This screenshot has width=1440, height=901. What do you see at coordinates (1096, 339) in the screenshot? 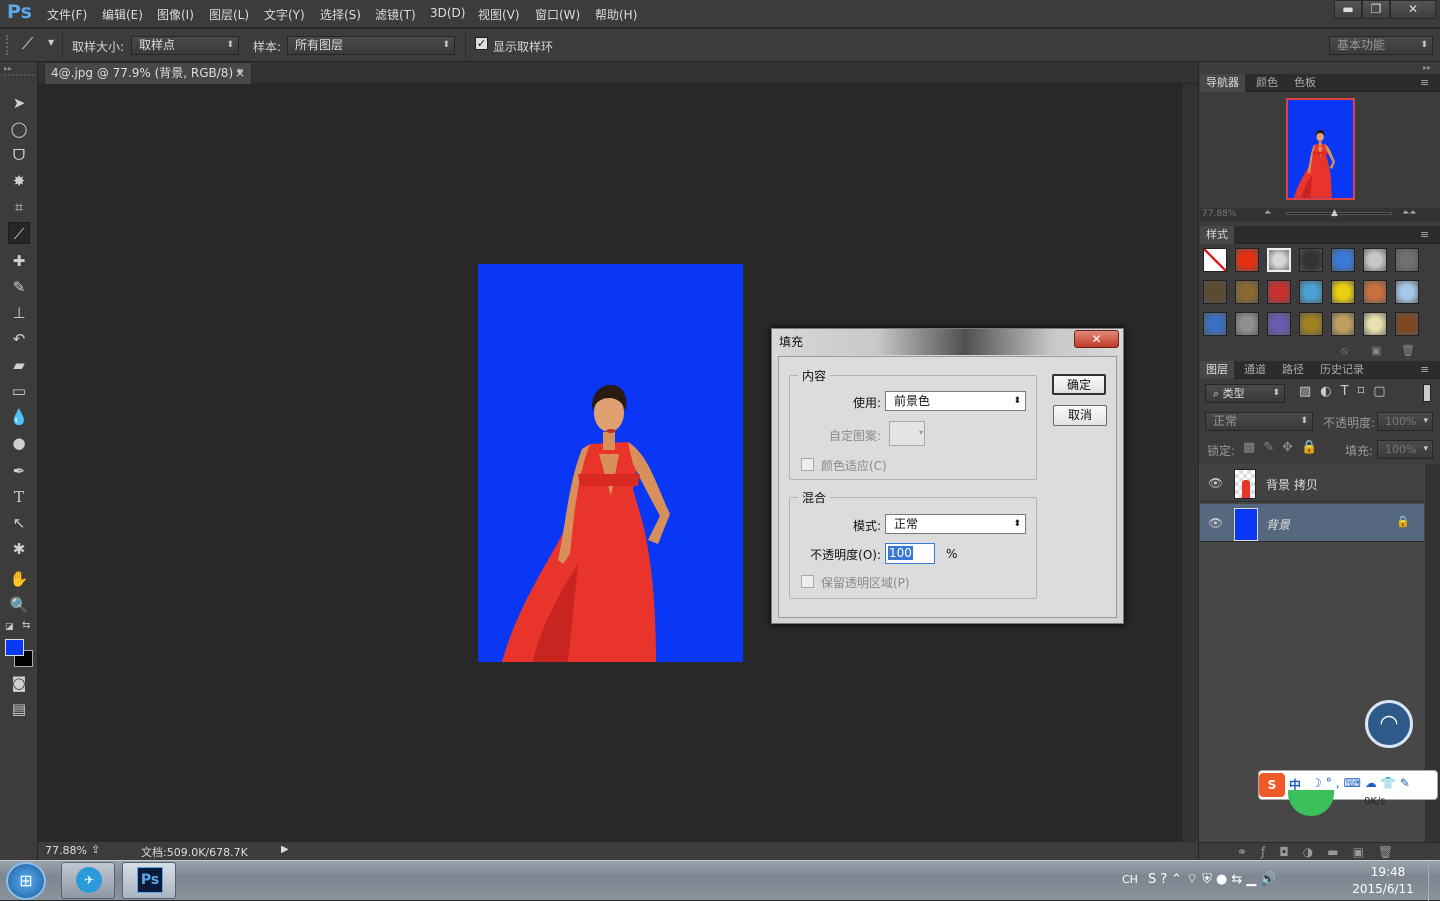
I see `dialog-close-button: ✕` at bounding box center [1096, 339].